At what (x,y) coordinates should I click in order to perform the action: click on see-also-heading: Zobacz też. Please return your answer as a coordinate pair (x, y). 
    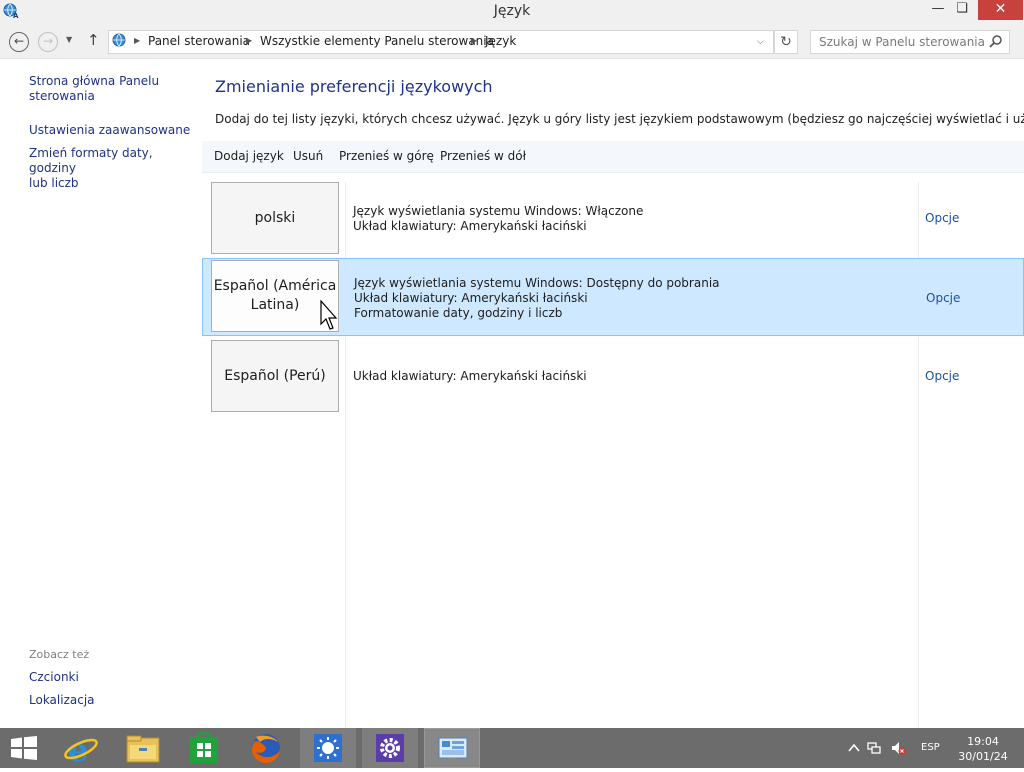
    Looking at the image, I should click on (59, 654).